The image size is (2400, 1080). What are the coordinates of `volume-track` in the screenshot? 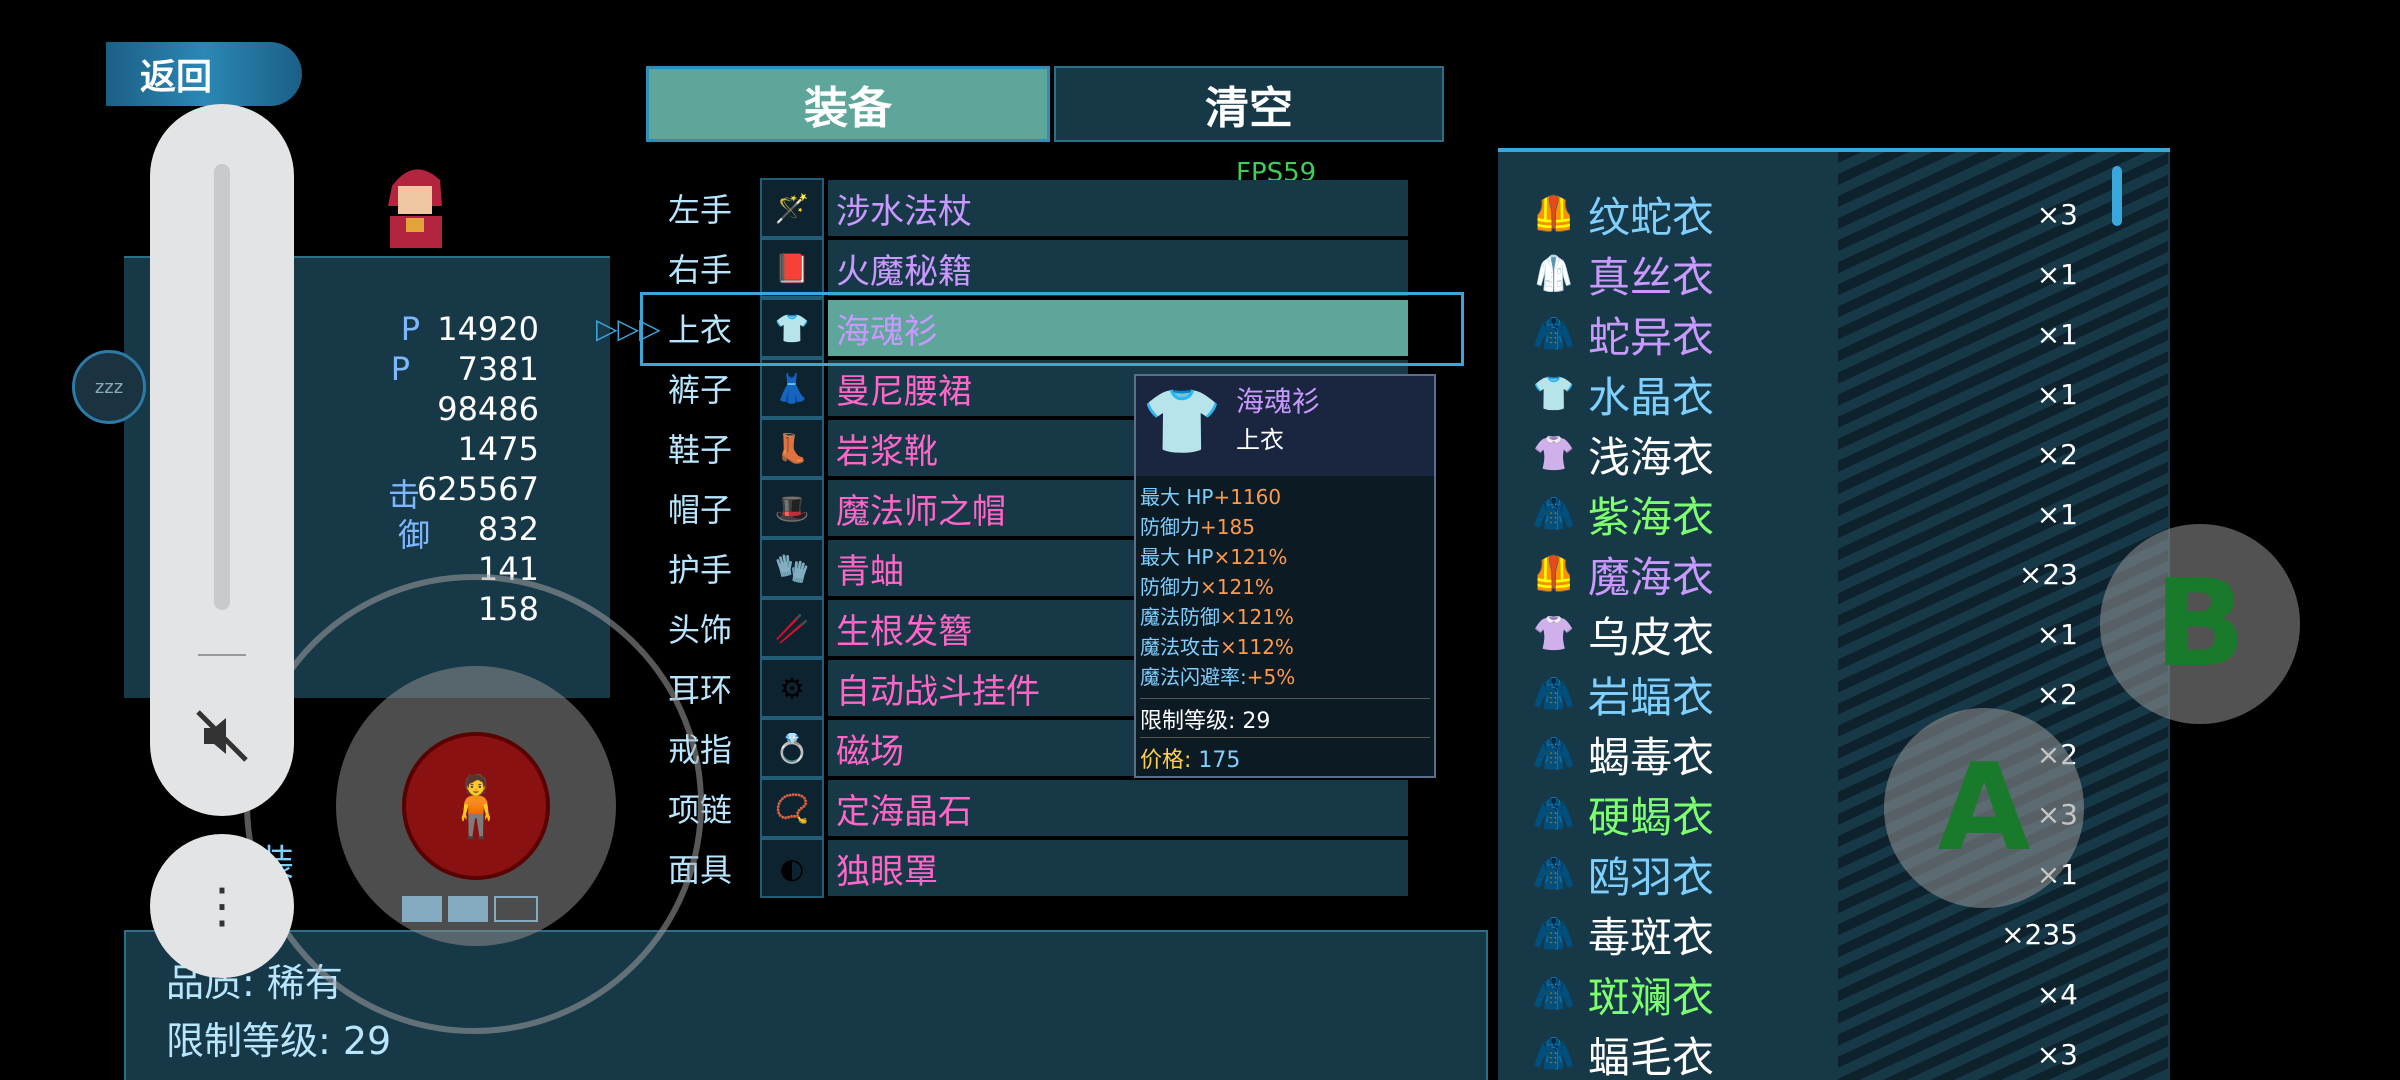 It's located at (222, 387).